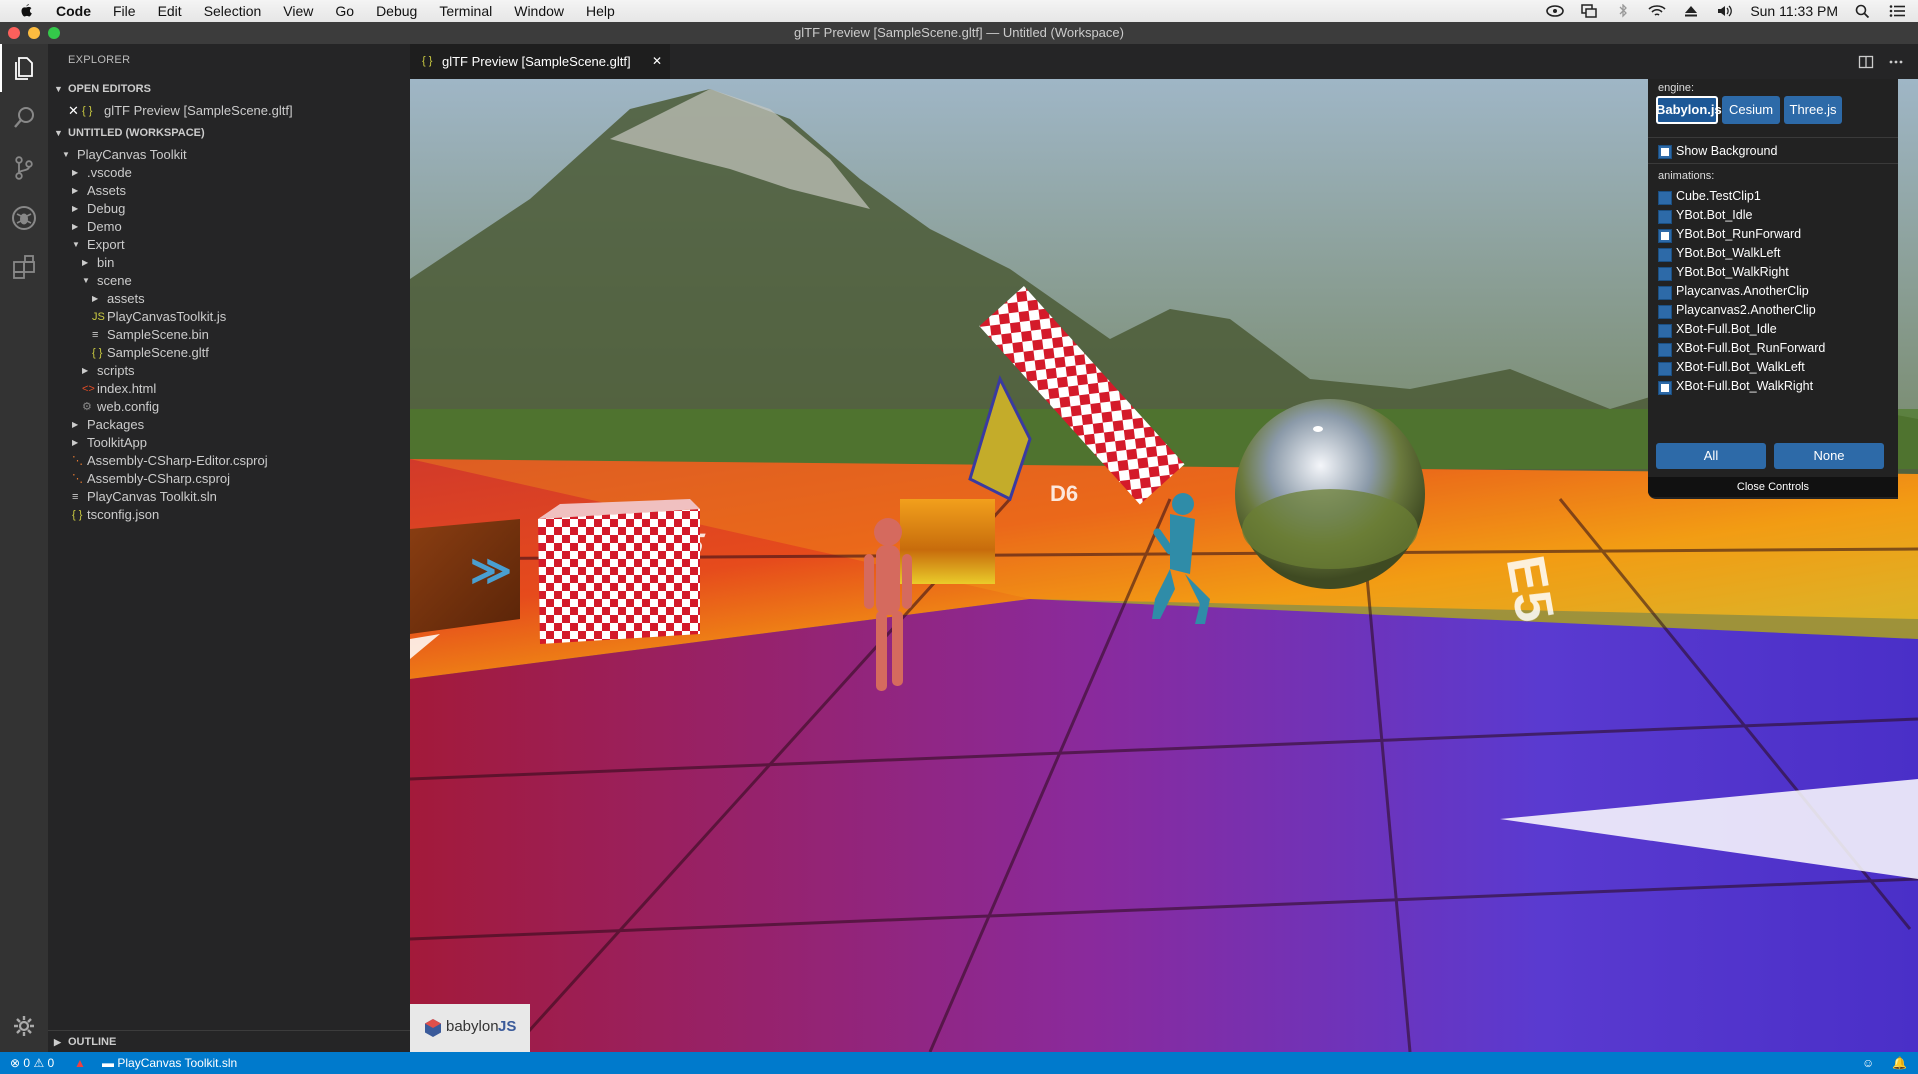 The image size is (1918, 1074). What do you see at coordinates (1691, 11) in the screenshot?
I see `eject-icon` at bounding box center [1691, 11].